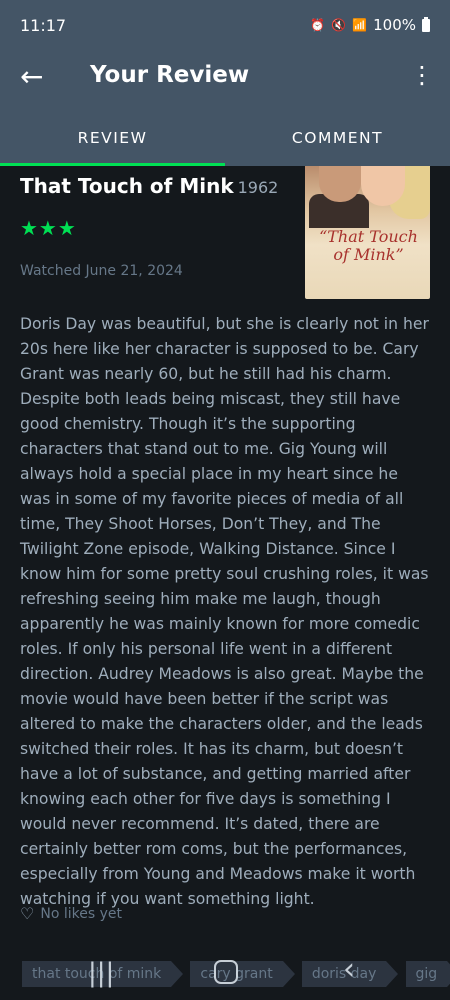 Image resolution: width=450 pixels, height=1000 pixels. What do you see at coordinates (368, 245) in the screenshot?
I see `poster-title: “That Touch of Mink”` at bounding box center [368, 245].